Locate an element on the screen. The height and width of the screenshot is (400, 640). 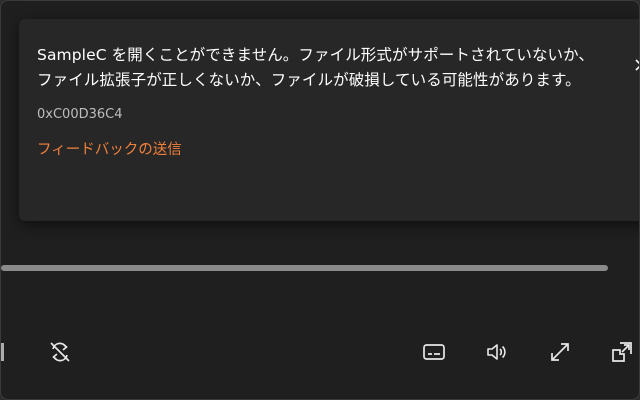
error-code: 0xC00D36C4 is located at coordinates (80, 114).